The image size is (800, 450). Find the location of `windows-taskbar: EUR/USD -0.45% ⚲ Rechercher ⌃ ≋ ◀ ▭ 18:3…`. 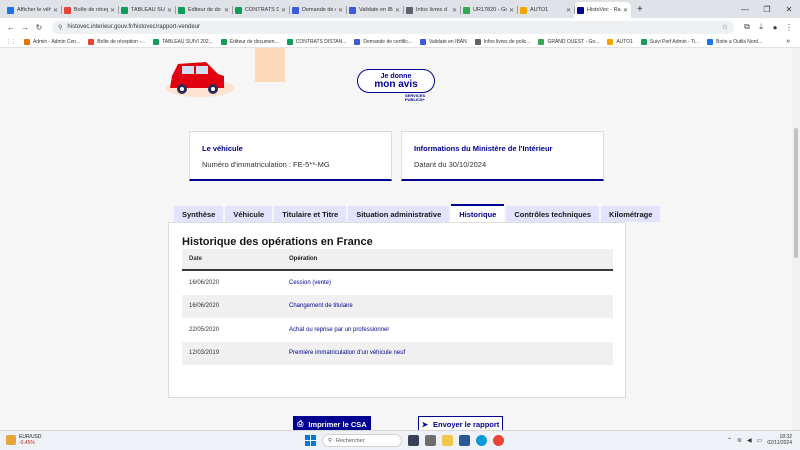

windows-taskbar: EUR/USD -0.45% ⚲ Rechercher ⌃ ≋ ◀ ▭ 18:3… is located at coordinates (400, 440).